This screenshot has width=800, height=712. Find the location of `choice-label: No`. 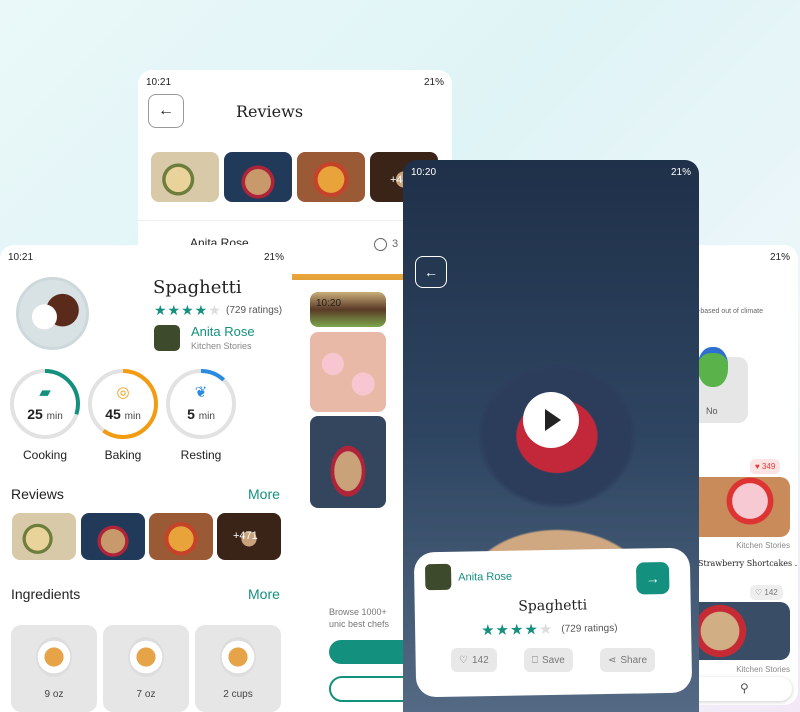

choice-label: No is located at coordinates (712, 411).